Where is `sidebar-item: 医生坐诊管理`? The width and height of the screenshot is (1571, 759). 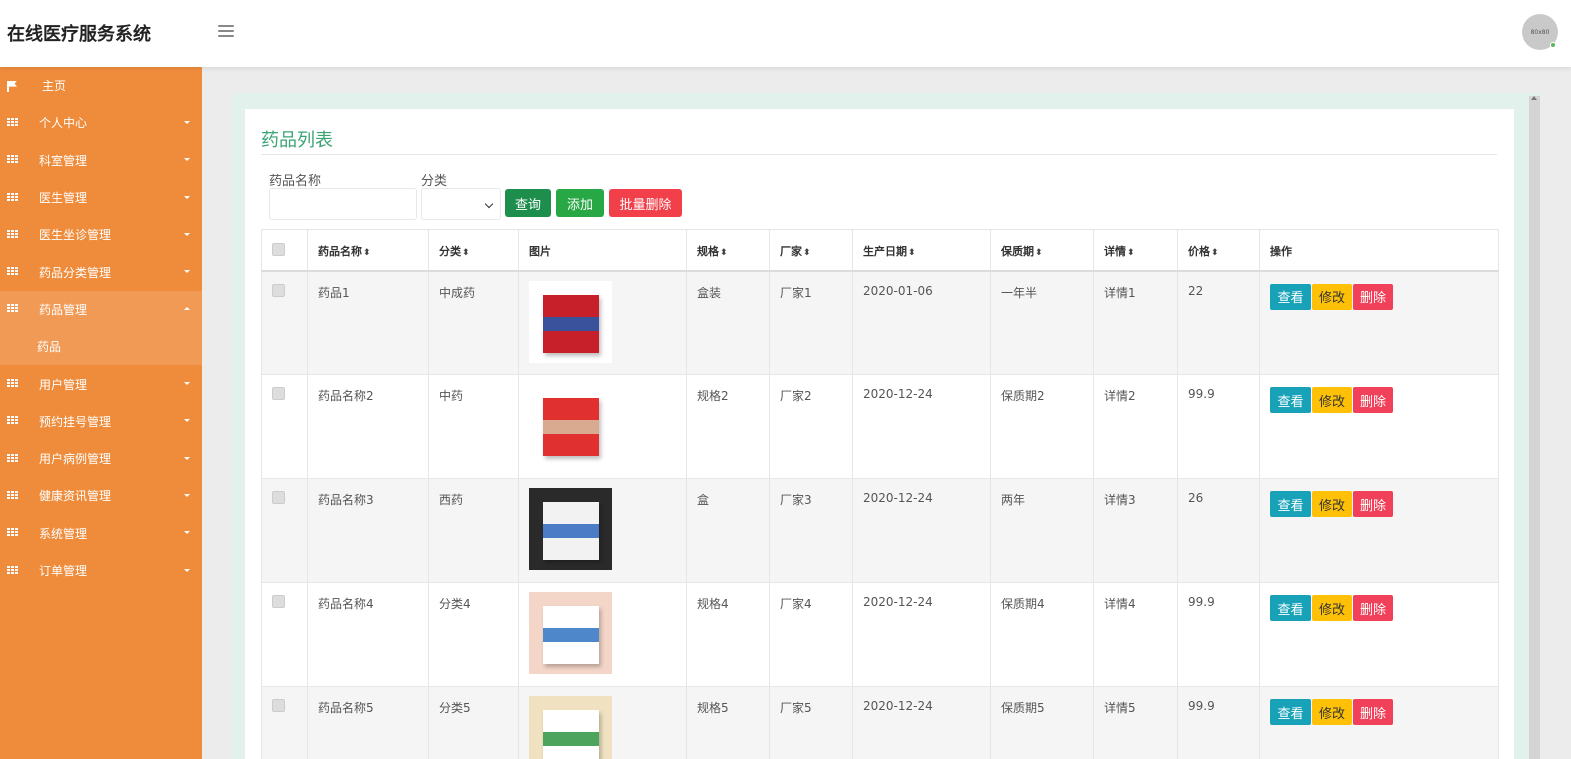 sidebar-item: 医生坐诊管理 is located at coordinates (101, 234).